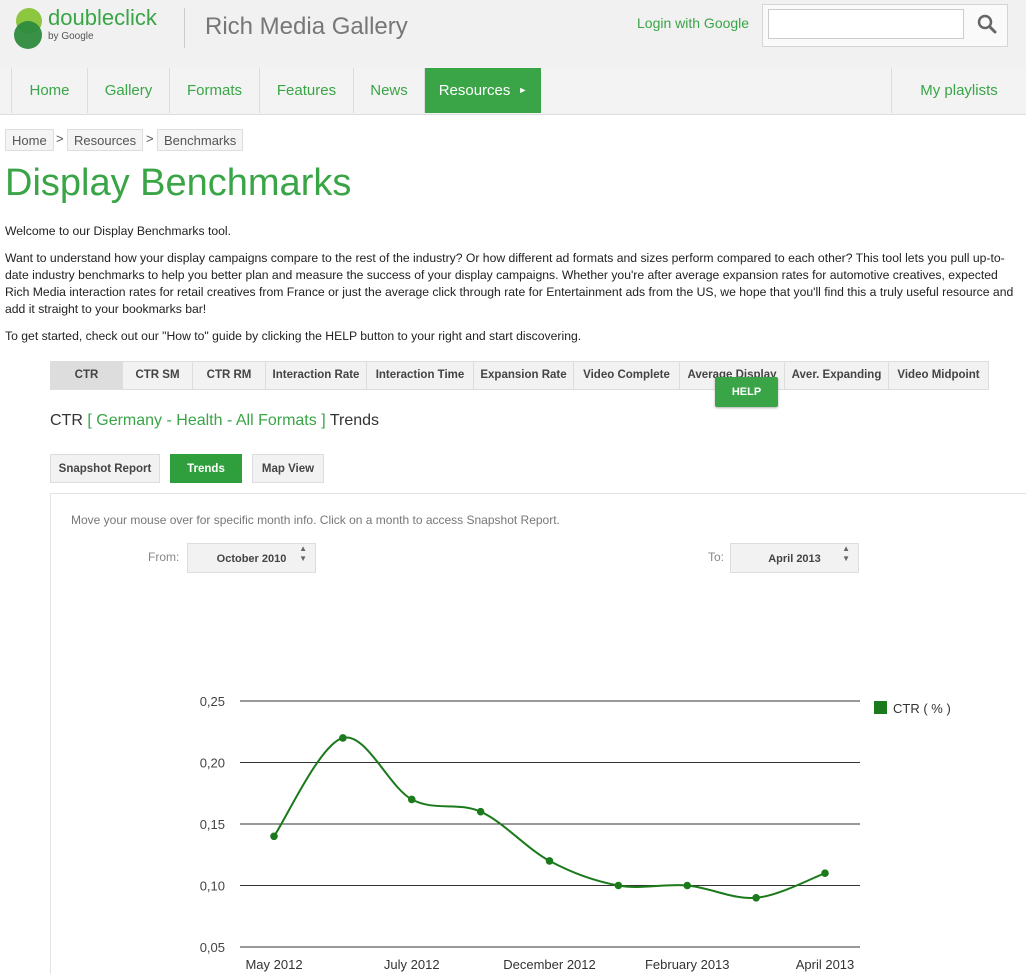 Image resolution: width=1026 pixels, height=974 pixels. Describe the element at coordinates (746, 392) in the screenshot. I see `help-button: HELP` at that location.